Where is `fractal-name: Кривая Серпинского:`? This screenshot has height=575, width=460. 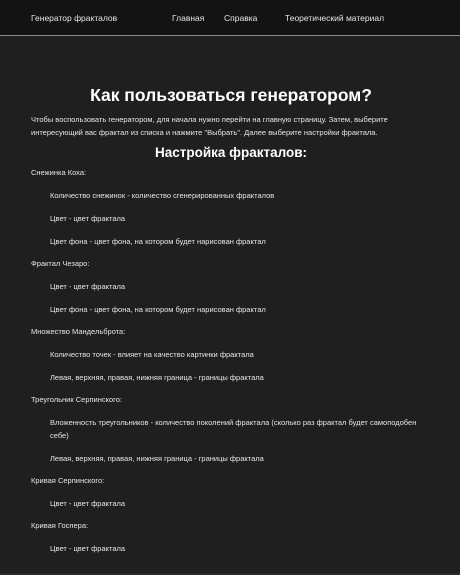 fractal-name: Кривая Серпинского: is located at coordinates (68, 480).